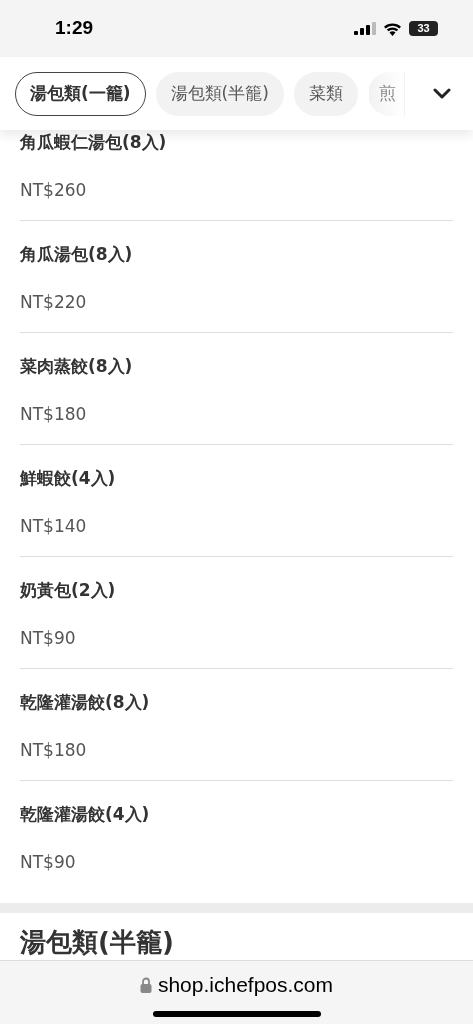  I want to click on item-name: 乾隆灌湯餃(8入), so click(236, 702).